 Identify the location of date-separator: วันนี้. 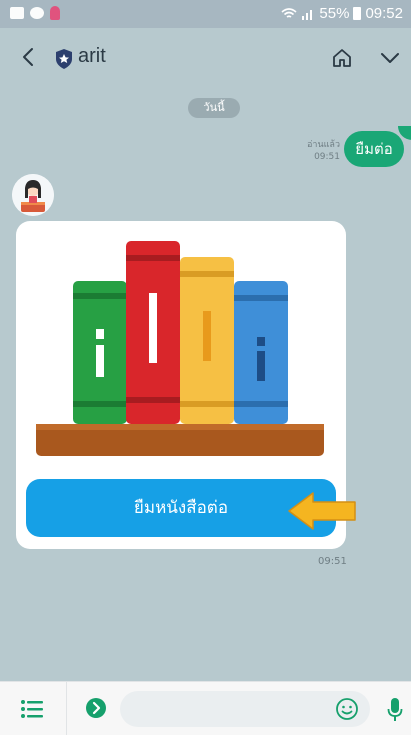
(214, 108).